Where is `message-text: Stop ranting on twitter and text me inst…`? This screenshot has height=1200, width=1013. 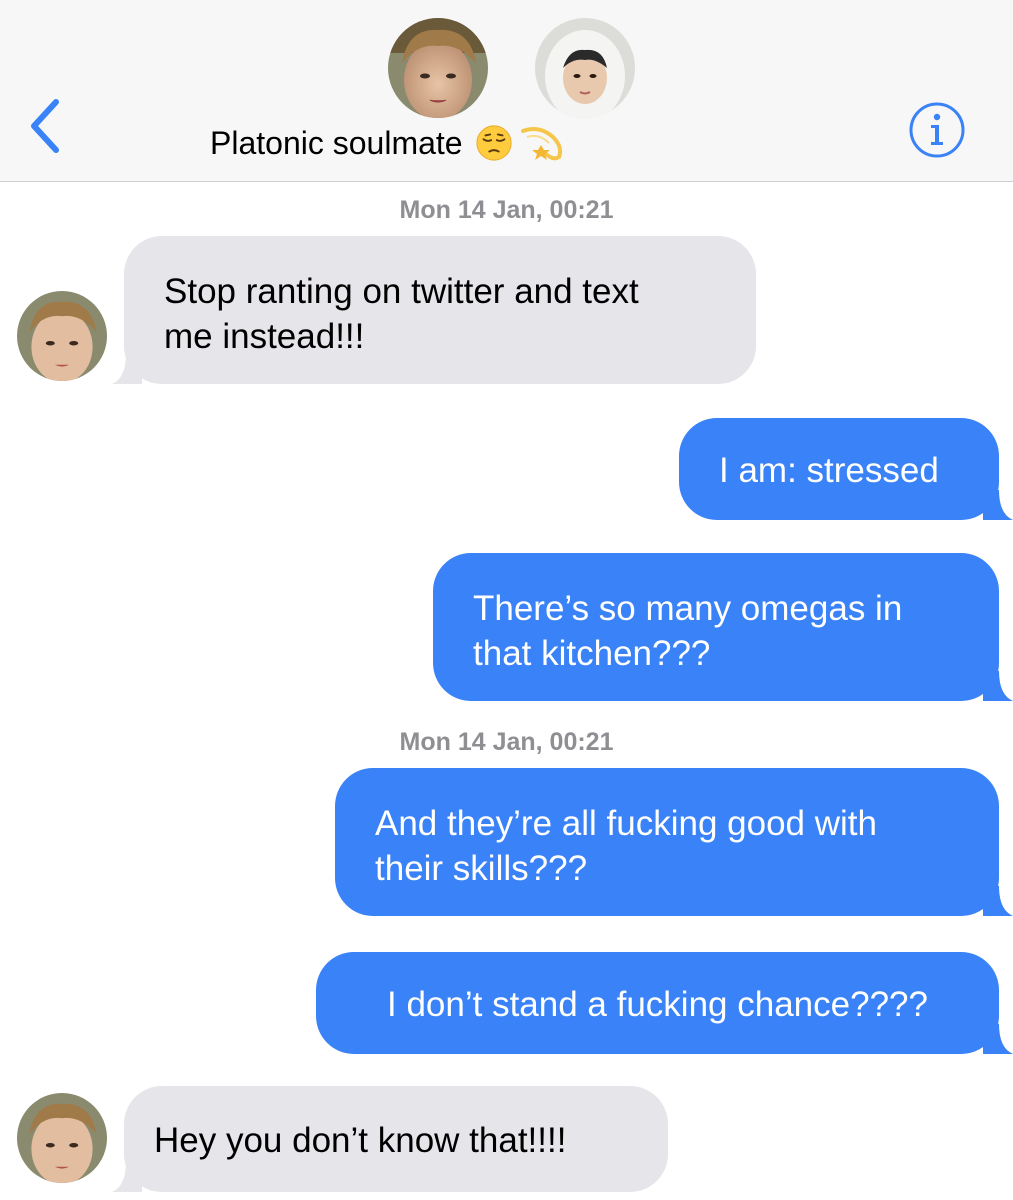 message-text: Stop ranting on twitter and text me inst… is located at coordinates (401, 314).